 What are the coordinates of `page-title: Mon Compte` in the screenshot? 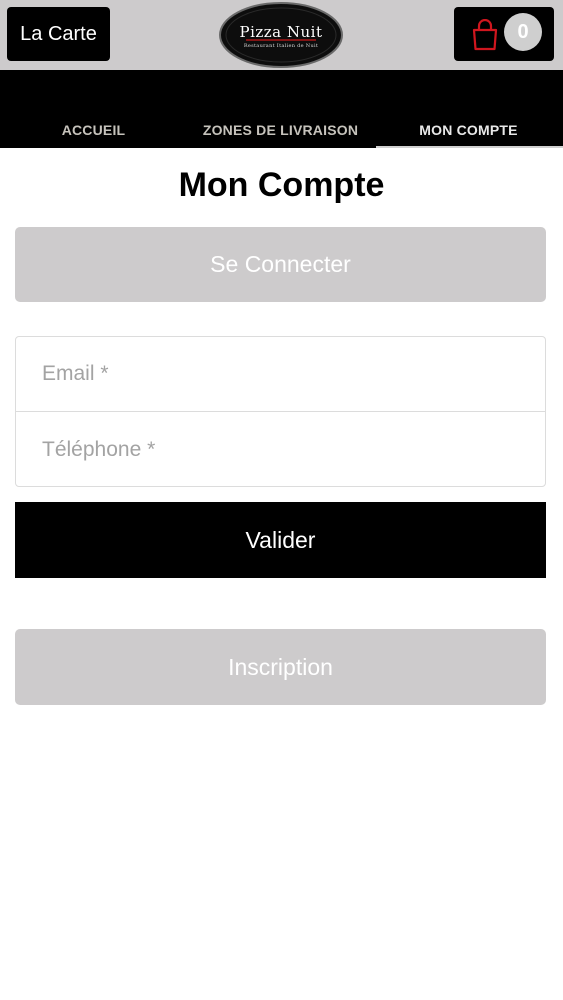 It's located at (281, 185).